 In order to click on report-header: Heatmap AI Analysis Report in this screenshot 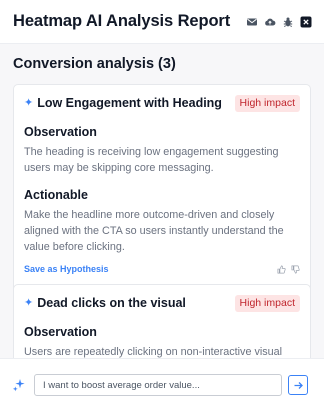, I will do `click(162, 22)`.